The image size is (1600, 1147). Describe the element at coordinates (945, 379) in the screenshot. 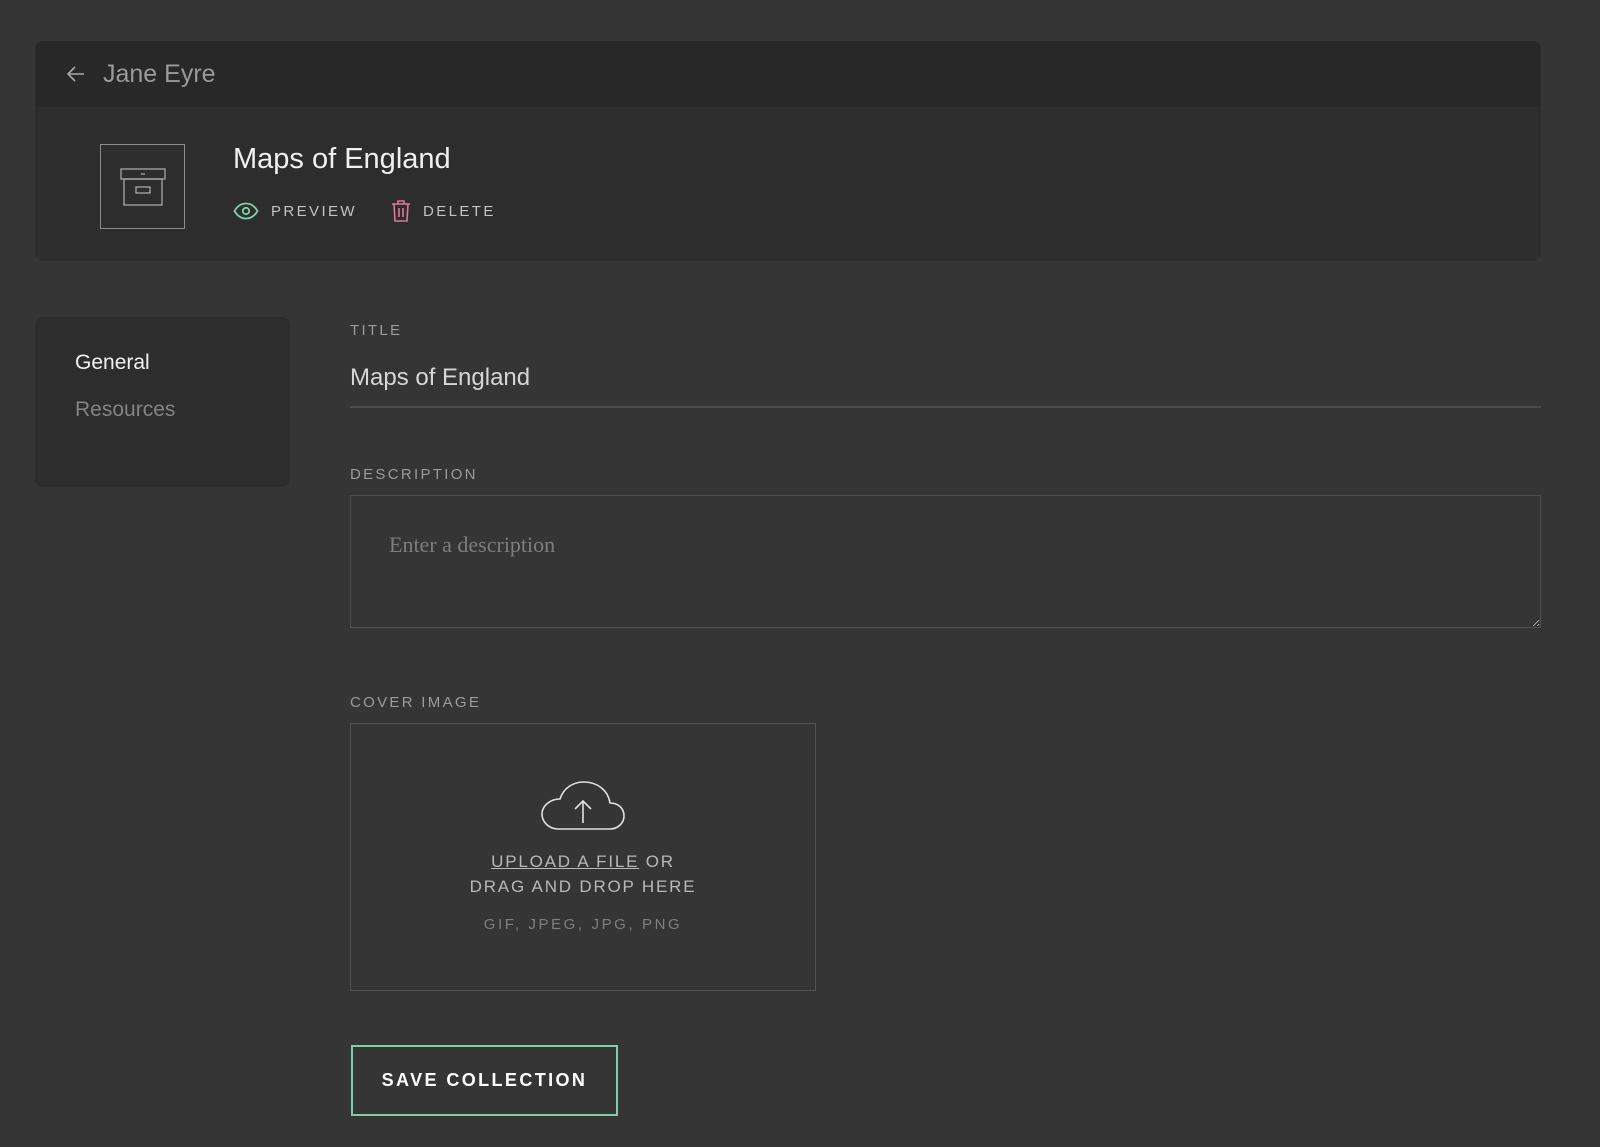

I see `title-input` at that location.